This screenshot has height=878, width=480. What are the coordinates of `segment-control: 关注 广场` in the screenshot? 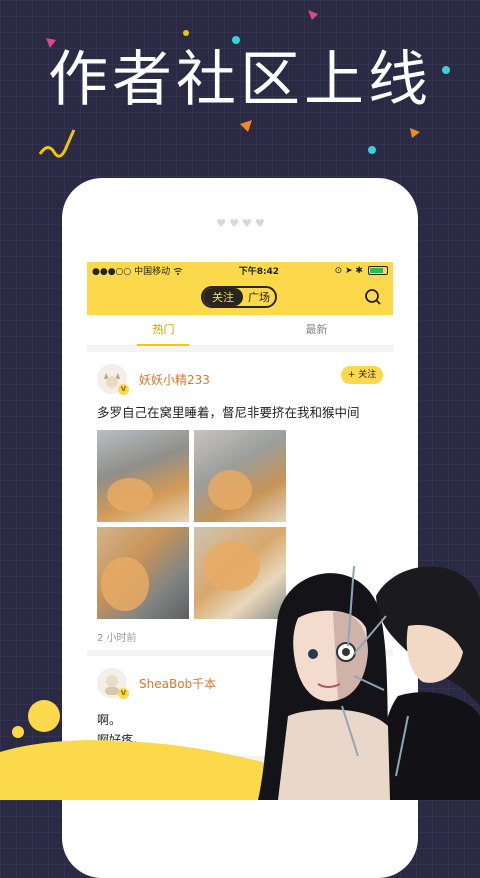 It's located at (239, 297).